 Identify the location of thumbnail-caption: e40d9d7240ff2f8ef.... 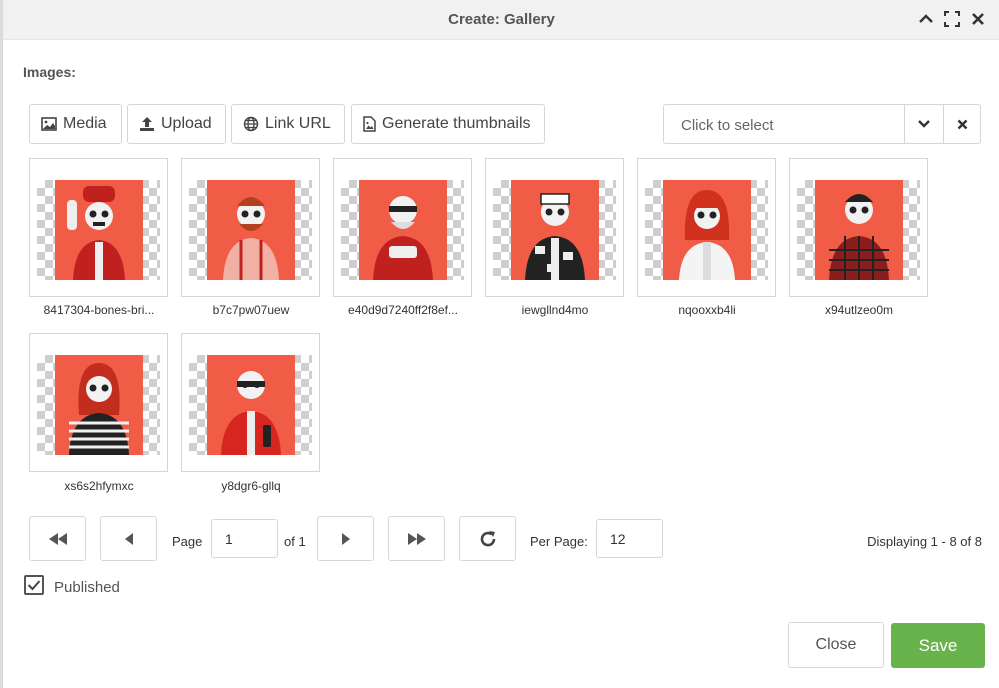
(403, 310).